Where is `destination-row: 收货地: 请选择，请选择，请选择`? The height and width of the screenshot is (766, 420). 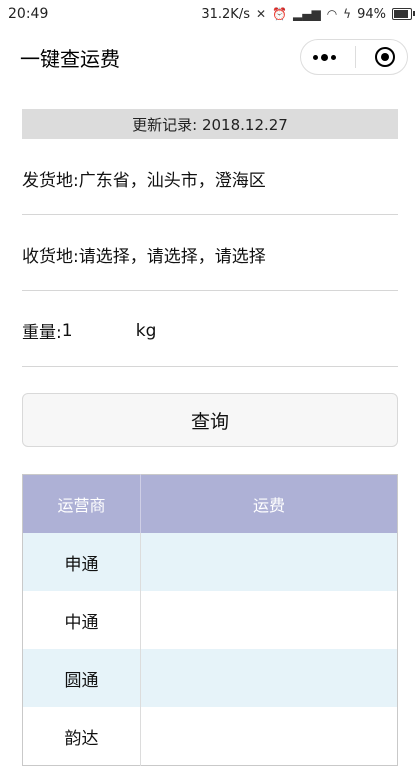 destination-row: 收货地: 请选择，请选择，请选择 is located at coordinates (210, 253).